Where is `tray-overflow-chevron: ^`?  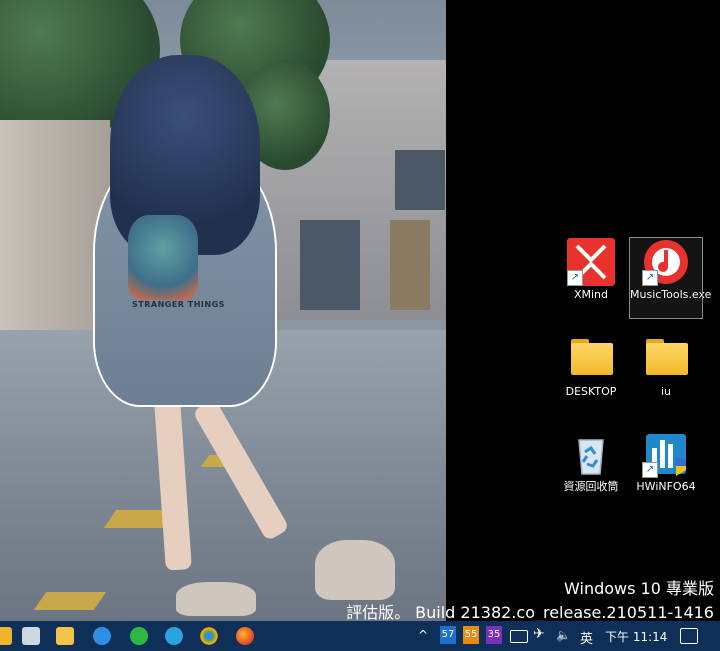
tray-overflow-chevron: ^ is located at coordinates (423, 635).